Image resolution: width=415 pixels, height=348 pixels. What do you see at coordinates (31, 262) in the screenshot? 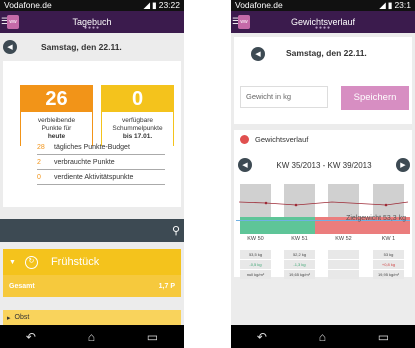
I see `clock-icon: ↻` at bounding box center [31, 262].